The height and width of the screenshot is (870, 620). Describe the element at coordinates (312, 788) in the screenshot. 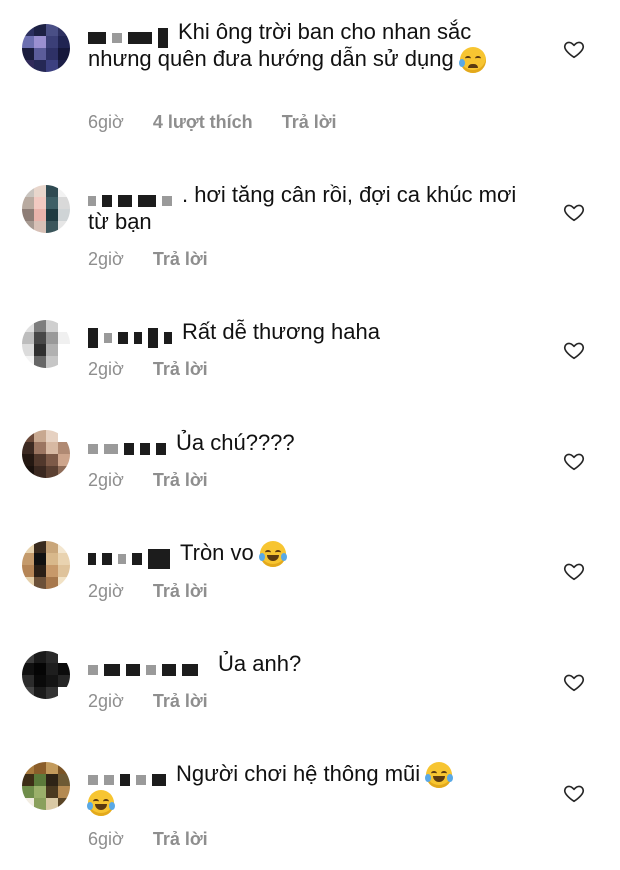

I see `comment-text: Người chơi hệ thông mũi` at that location.